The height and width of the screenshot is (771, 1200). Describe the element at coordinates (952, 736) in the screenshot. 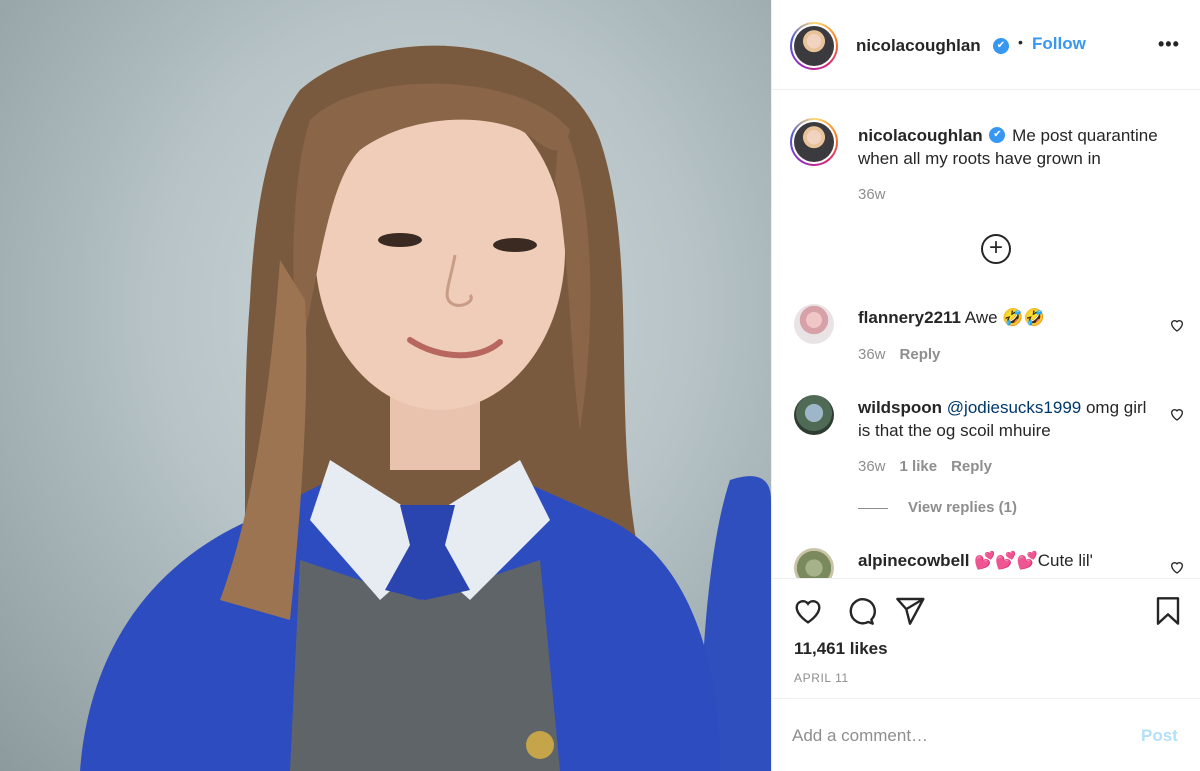

I see `comment-input` at that location.